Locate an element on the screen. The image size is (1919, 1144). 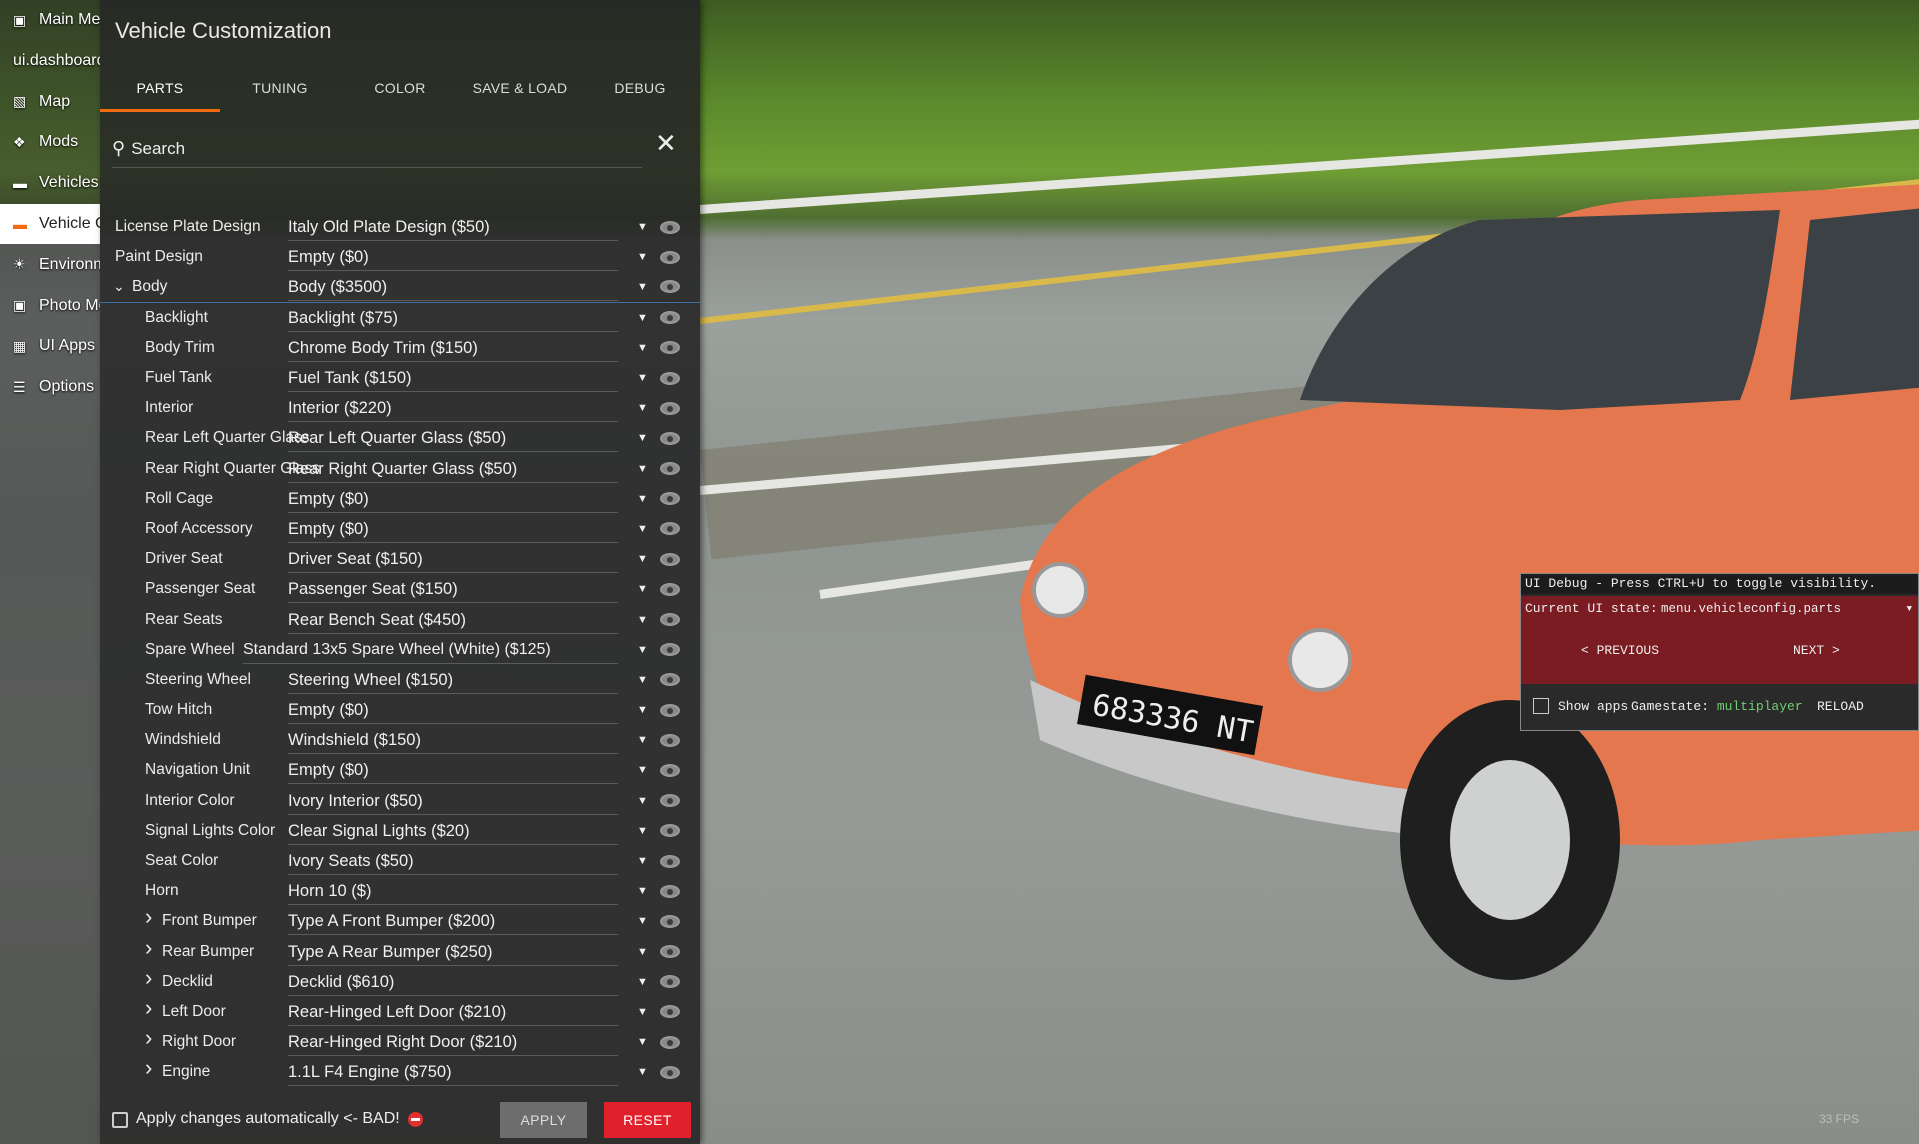
nav-item: ▬ Vehicles is located at coordinates (50, 183).